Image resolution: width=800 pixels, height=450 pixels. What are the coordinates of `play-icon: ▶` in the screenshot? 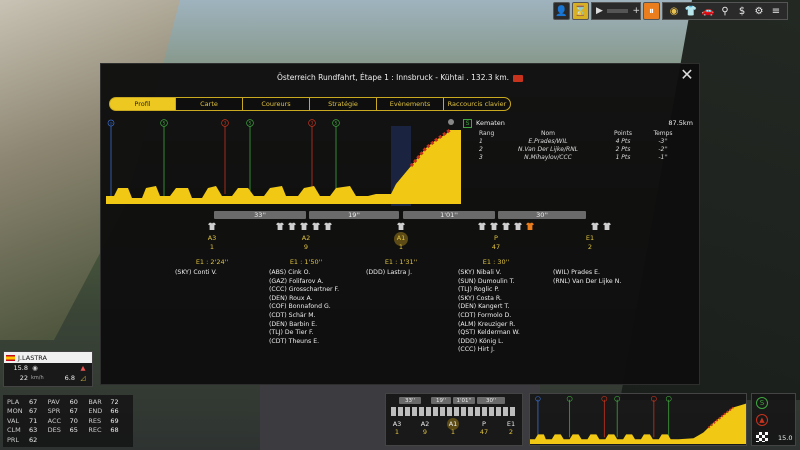 It's located at (599, 11).